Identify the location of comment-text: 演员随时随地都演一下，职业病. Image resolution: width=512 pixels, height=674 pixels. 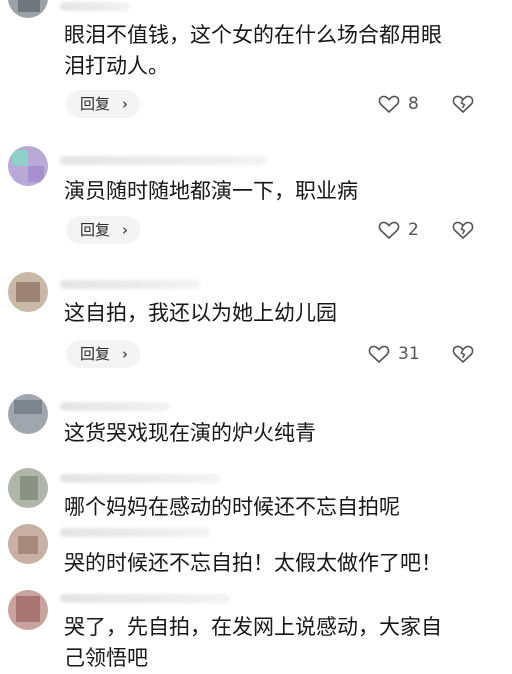
(211, 191).